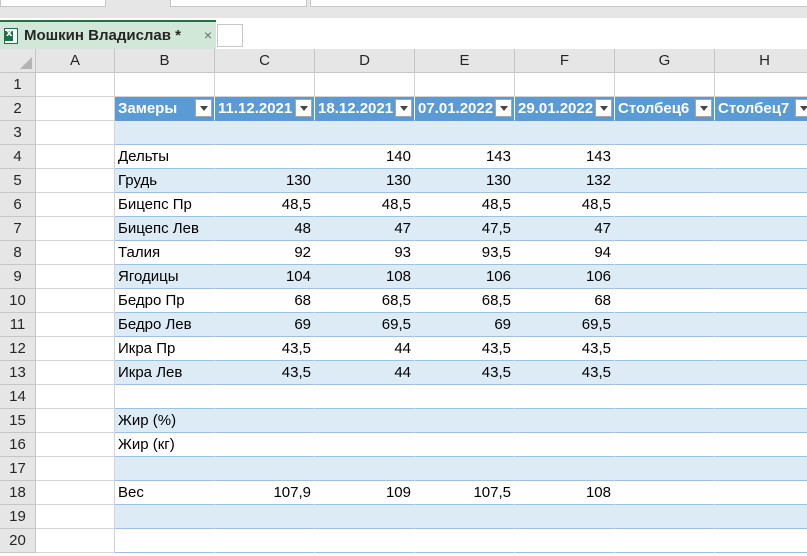  What do you see at coordinates (18, 349) in the screenshot?
I see `row-header-12: 12` at bounding box center [18, 349].